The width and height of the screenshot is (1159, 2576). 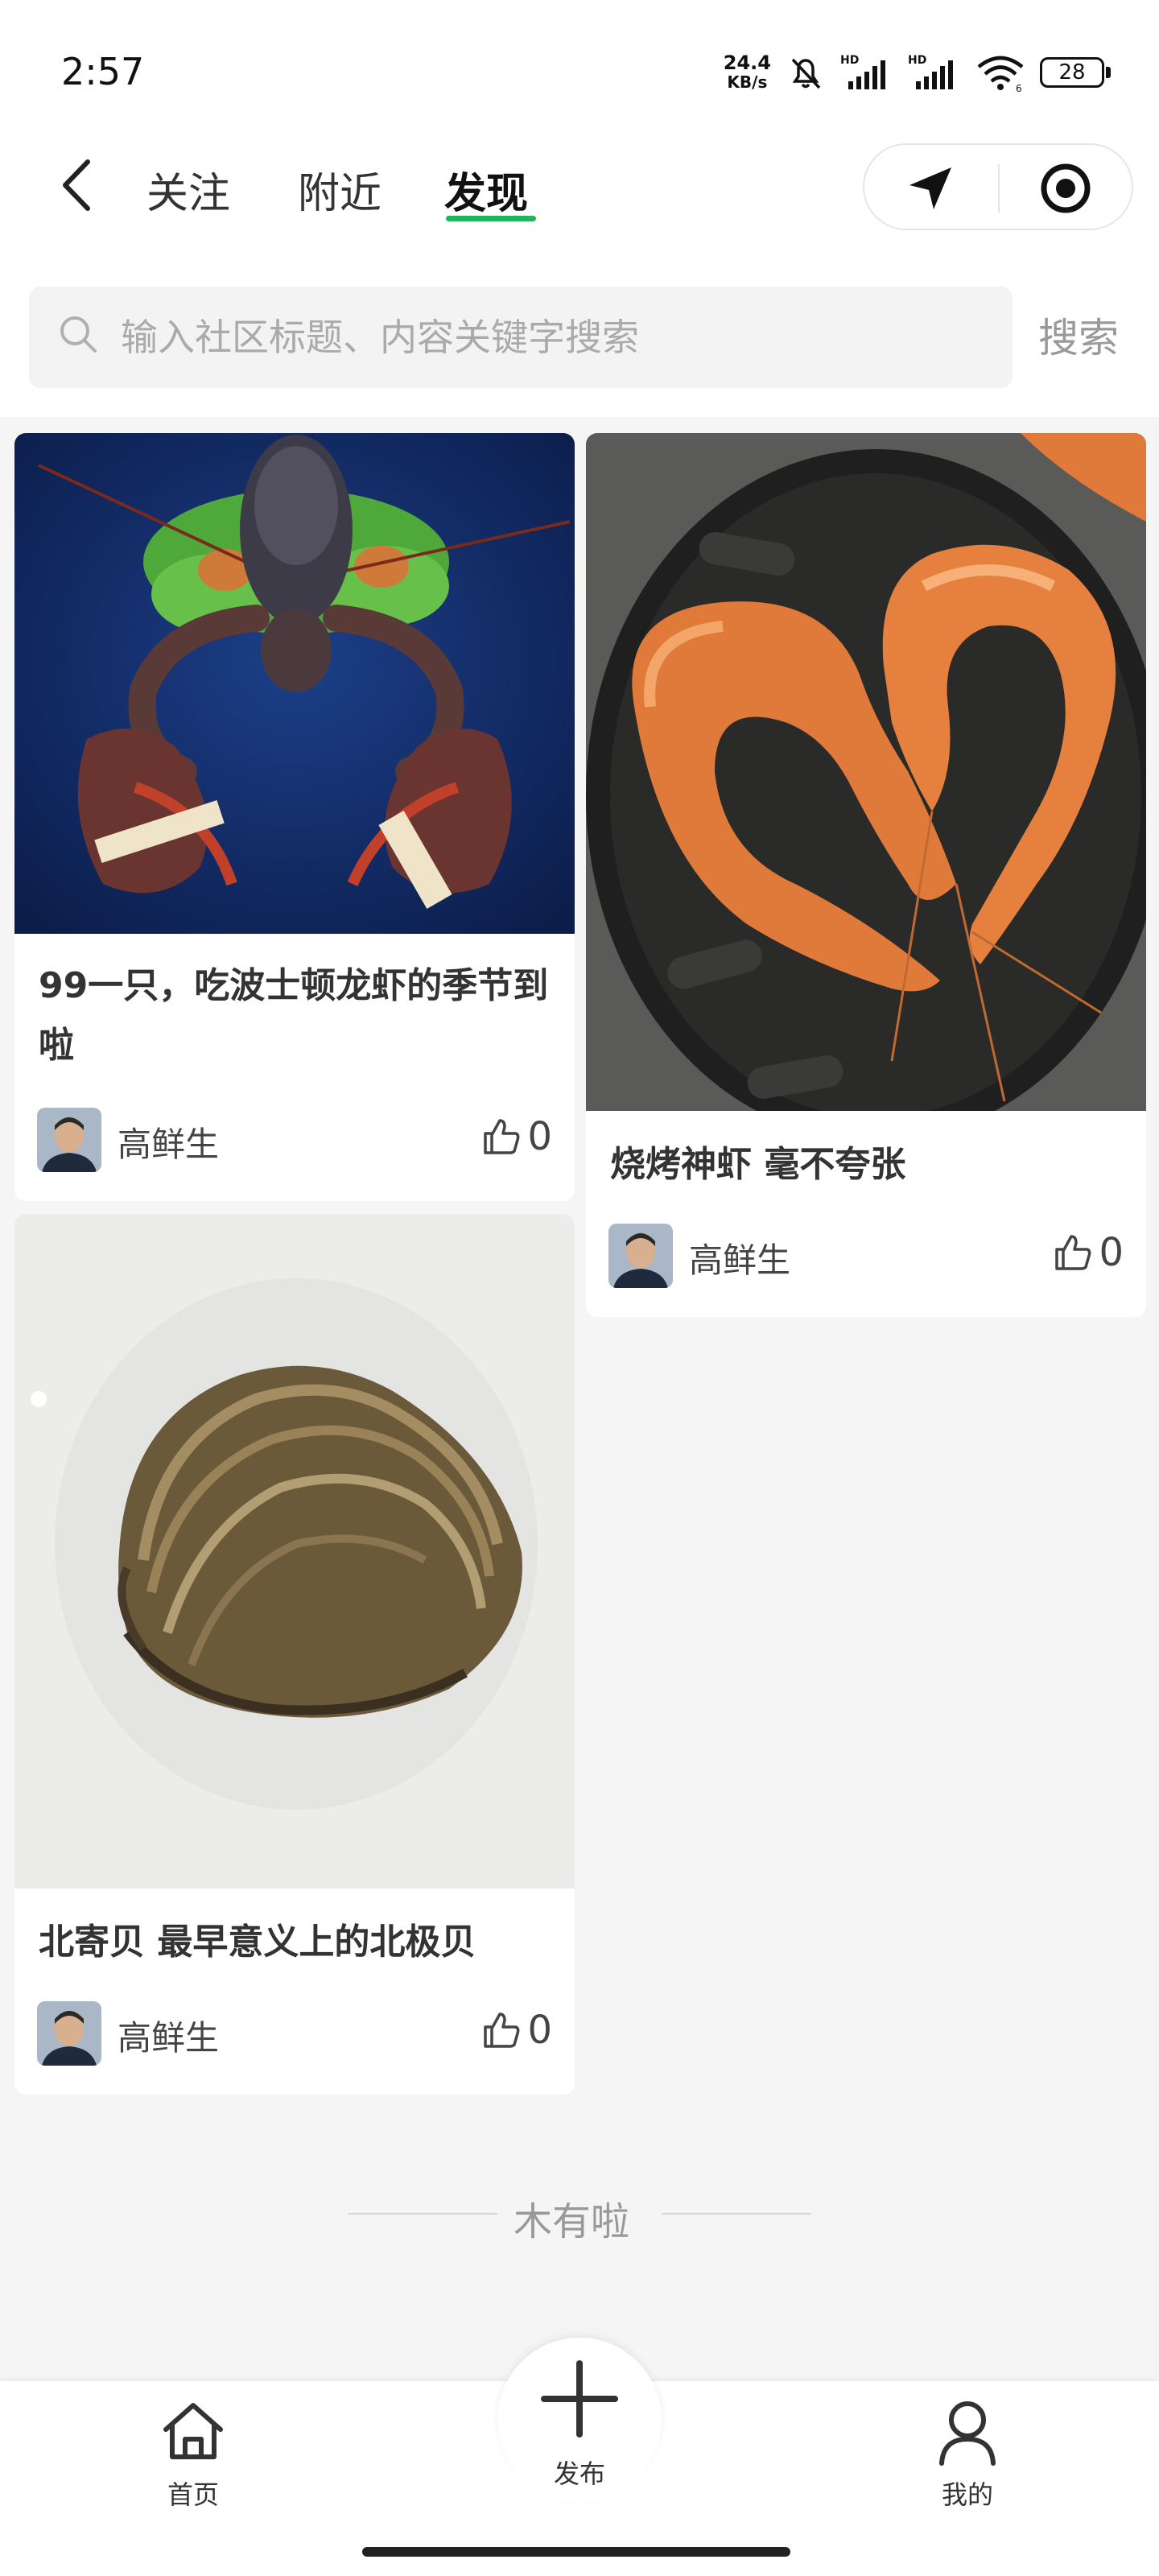 I want to click on capsule-divider, so click(x=999, y=188).